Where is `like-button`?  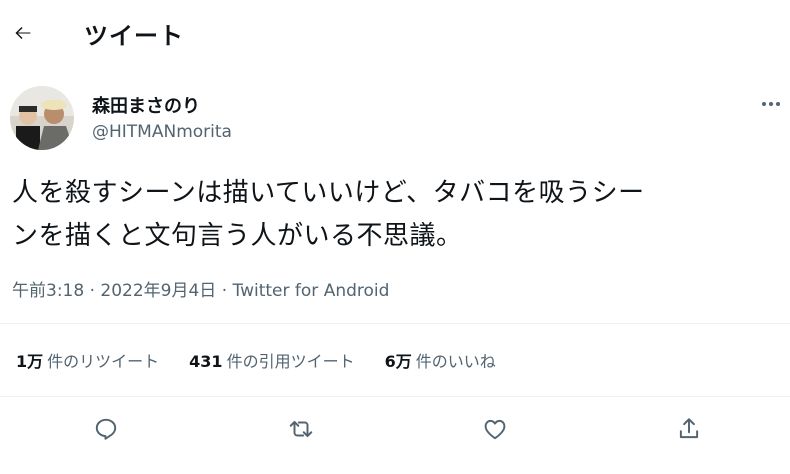 like-button is located at coordinates (495, 429).